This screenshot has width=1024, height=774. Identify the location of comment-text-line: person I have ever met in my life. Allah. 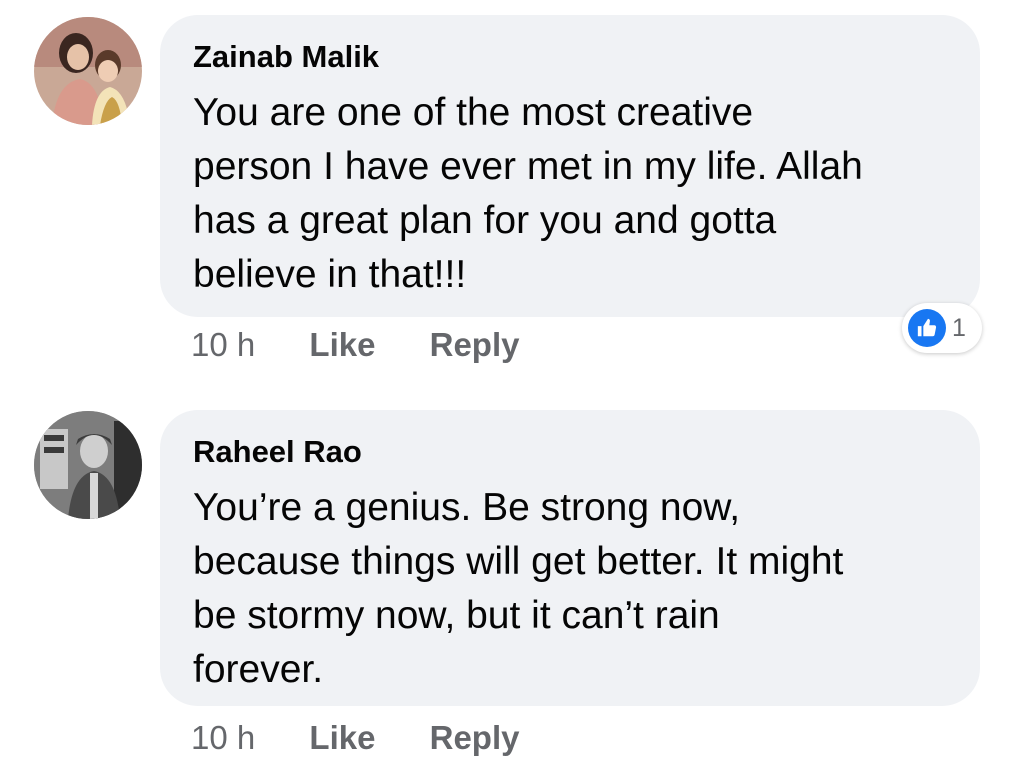
(528, 166).